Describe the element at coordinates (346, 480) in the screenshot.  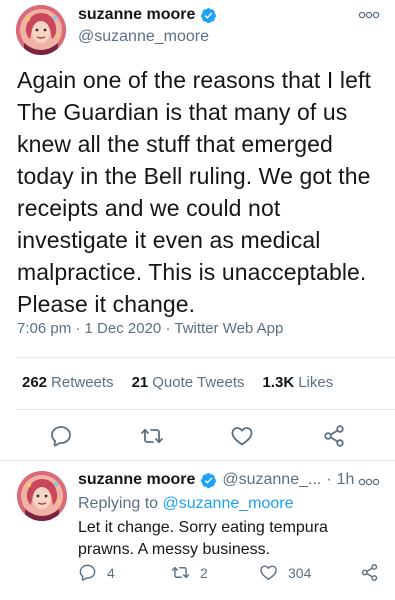
I see `tweet-age: 1h` at that location.